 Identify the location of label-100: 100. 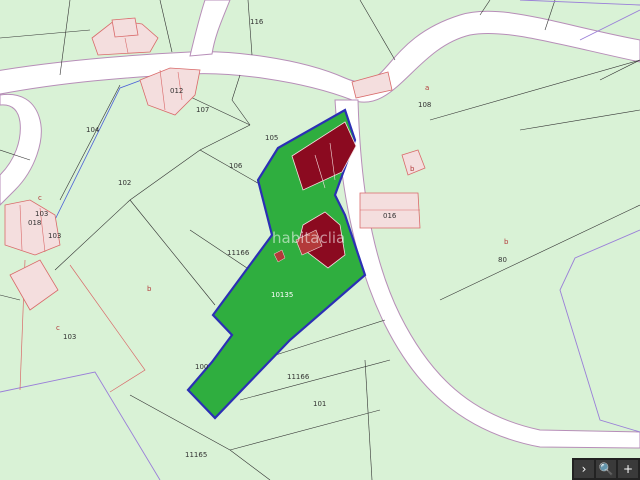
(201, 367).